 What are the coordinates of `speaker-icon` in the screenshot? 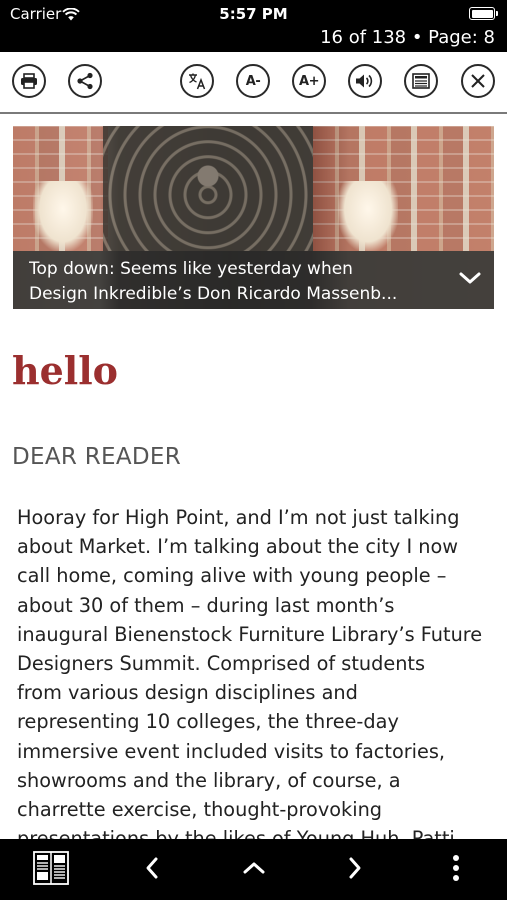 It's located at (365, 81).